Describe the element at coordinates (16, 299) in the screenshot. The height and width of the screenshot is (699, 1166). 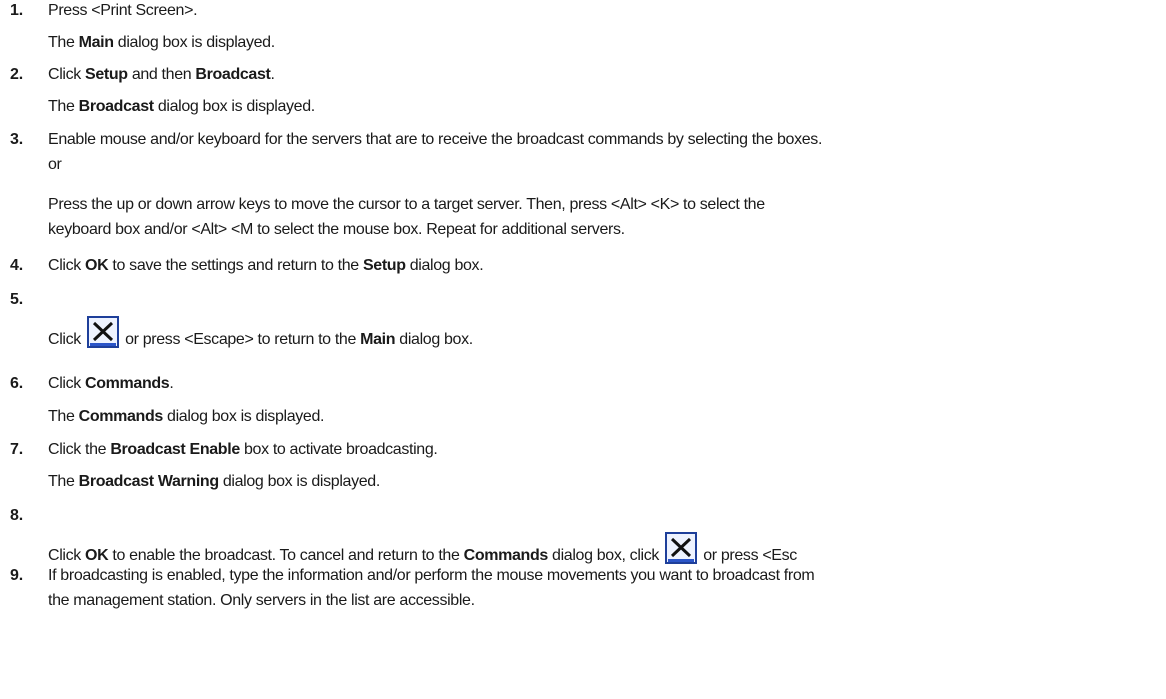
I see `step-number: 5.` at that location.